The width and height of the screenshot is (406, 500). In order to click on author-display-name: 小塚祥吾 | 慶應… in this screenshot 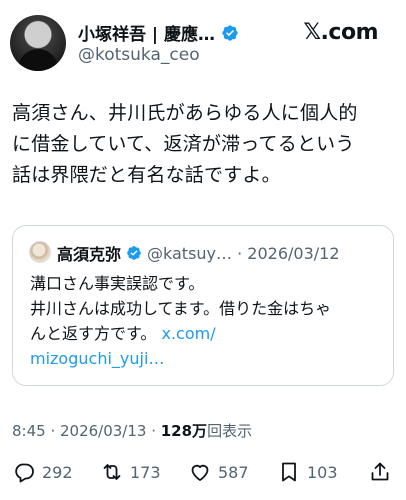, I will do `click(146, 32)`.